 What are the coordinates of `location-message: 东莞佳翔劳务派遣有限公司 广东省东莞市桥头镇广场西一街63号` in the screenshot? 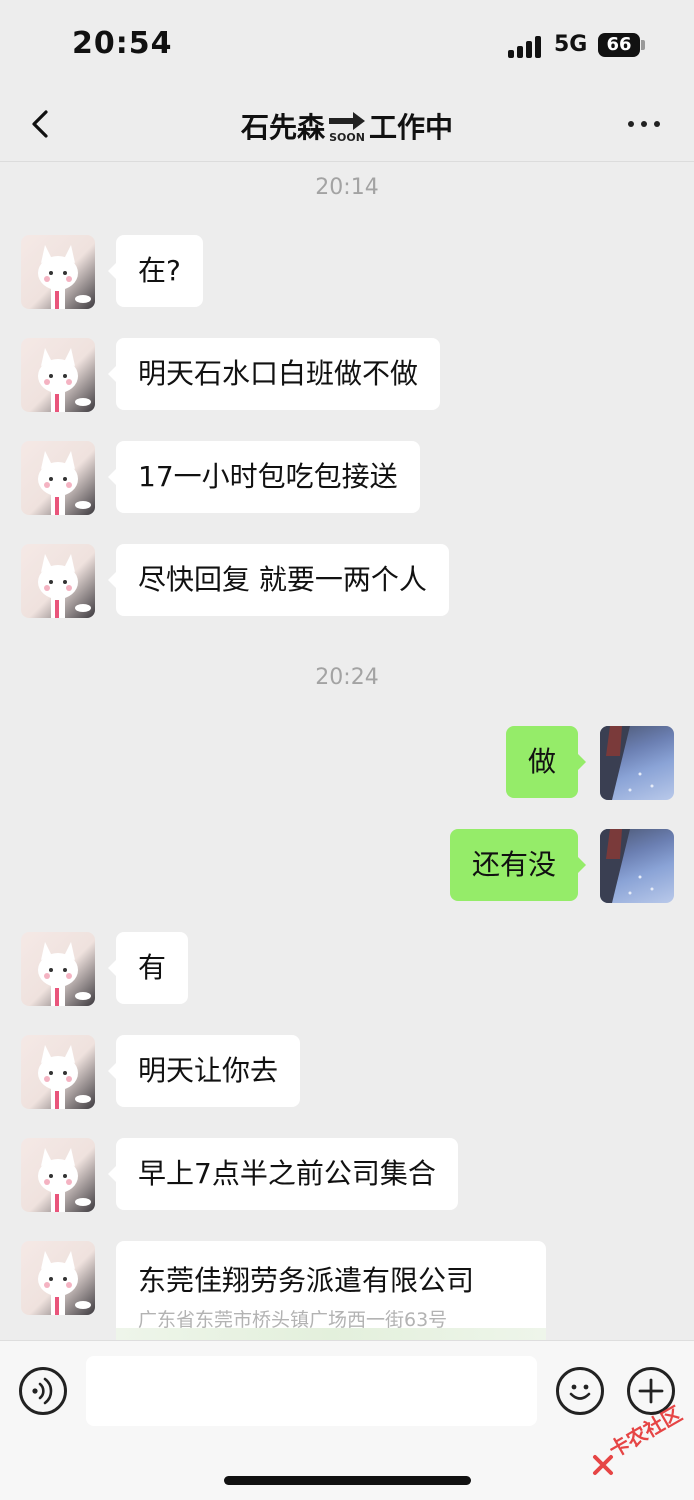 It's located at (331, 1290).